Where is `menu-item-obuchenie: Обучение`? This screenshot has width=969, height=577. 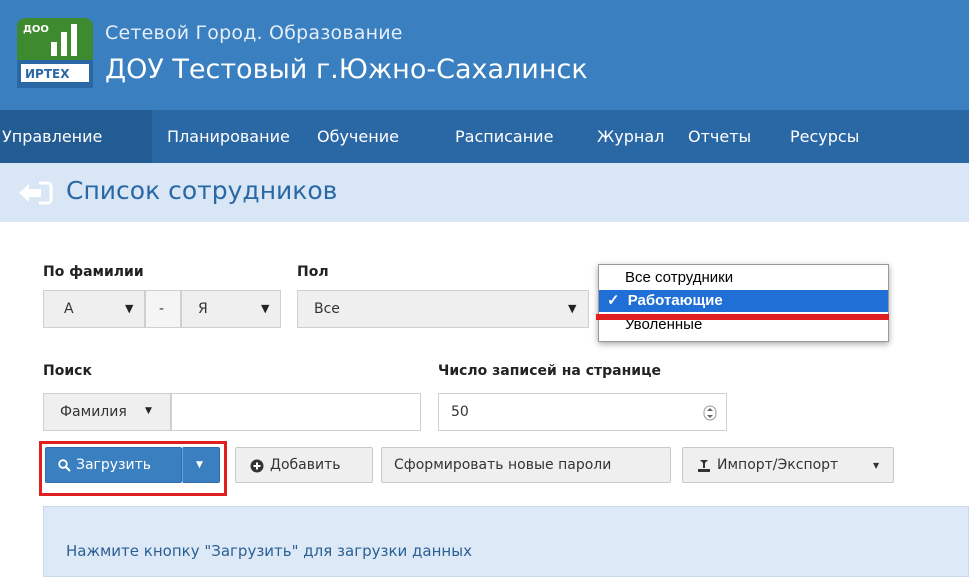
menu-item-obuchenie: Обучение is located at coordinates (358, 136).